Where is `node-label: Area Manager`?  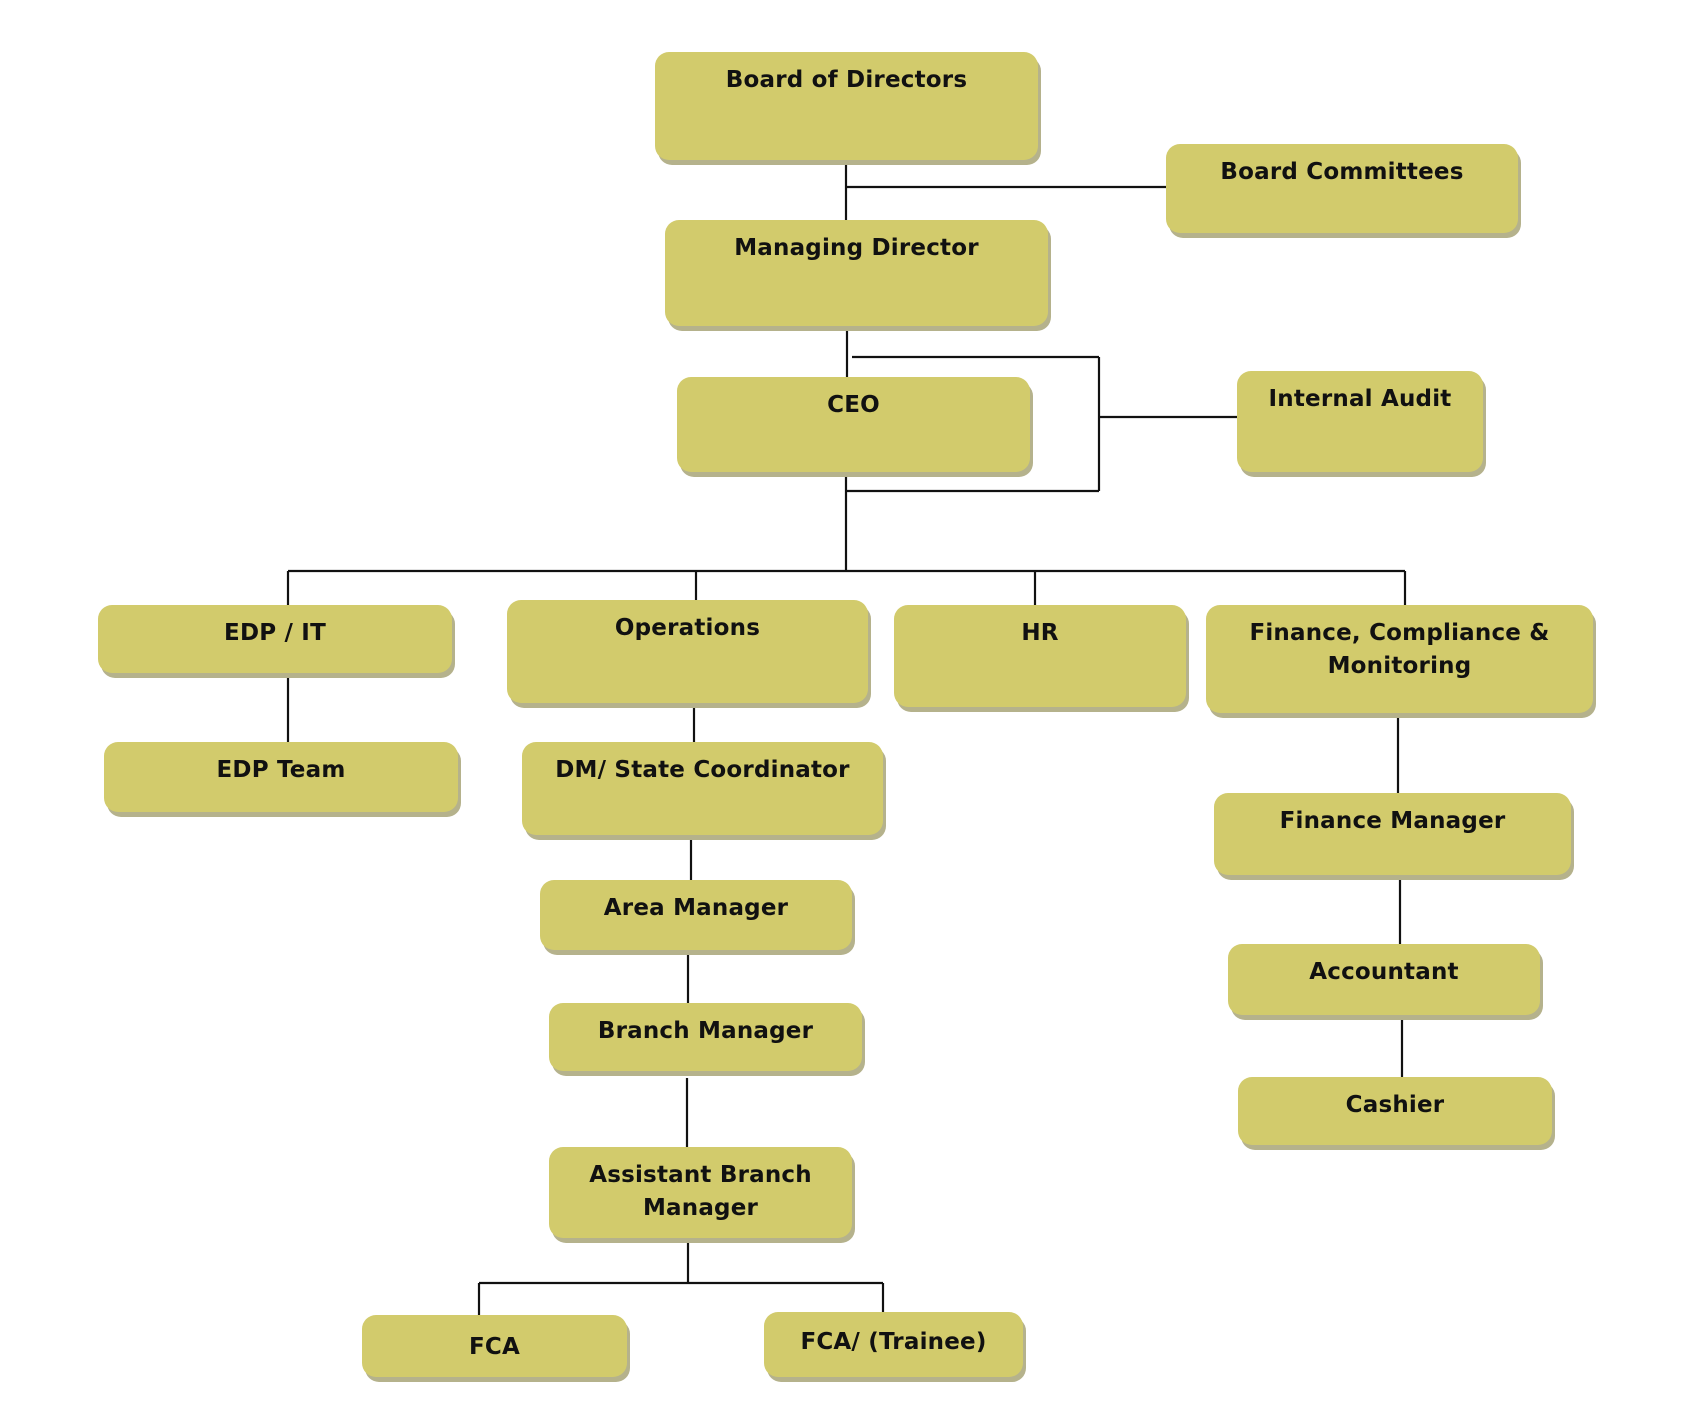
node-label: Area Manager is located at coordinates (696, 908).